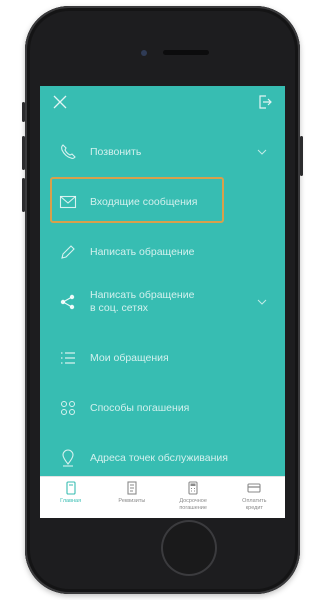  I want to click on menu-item-payment-methods: Способы погашения, so click(162, 408).